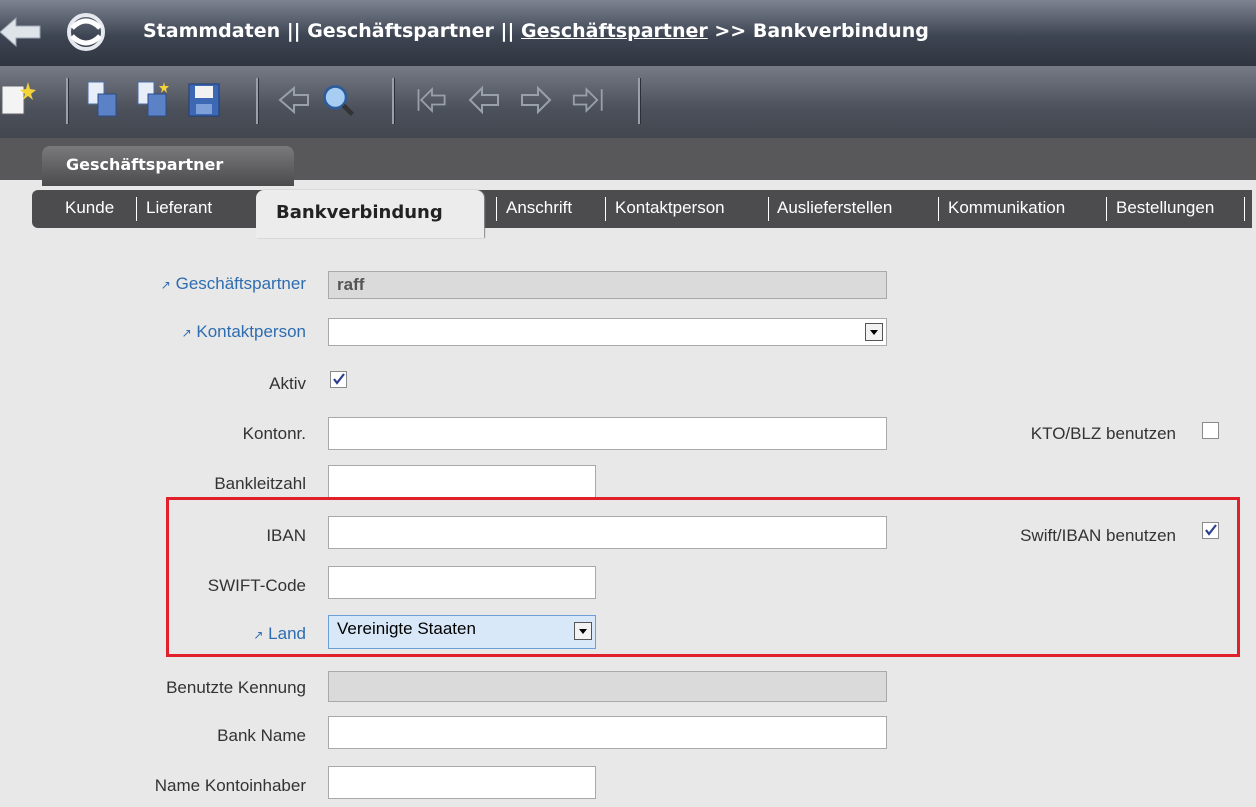 This screenshot has width=1256, height=807. Describe the element at coordinates (22, 32) in the screenshot. I see `back-arrow-icon` at that location.